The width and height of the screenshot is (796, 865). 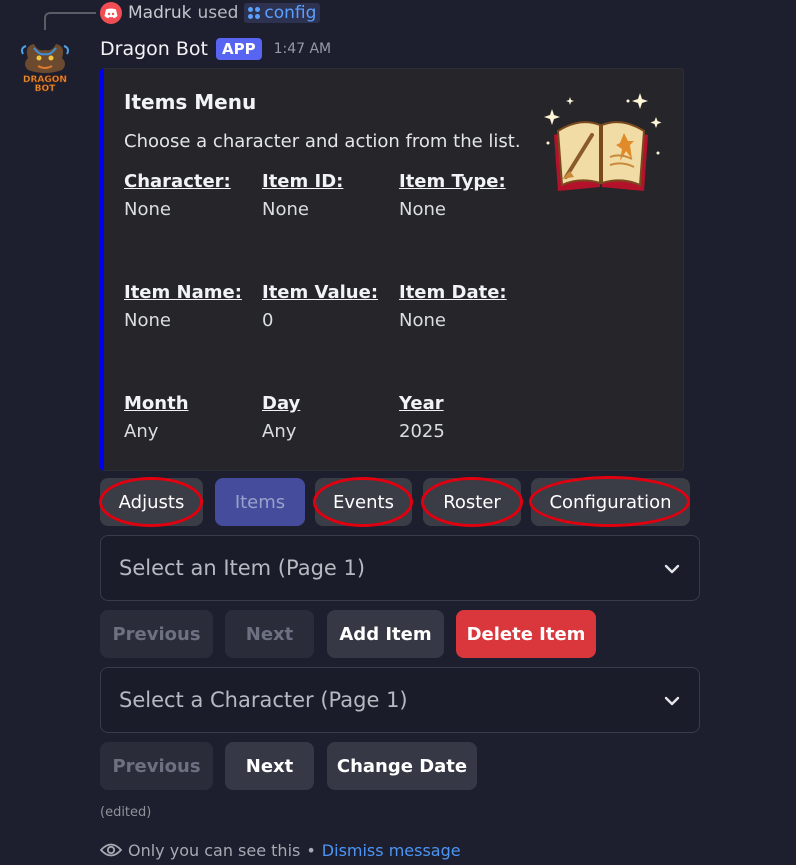 I want to click on select-placeholder: Select an Item (Page 1), so click(x=242, y=568).